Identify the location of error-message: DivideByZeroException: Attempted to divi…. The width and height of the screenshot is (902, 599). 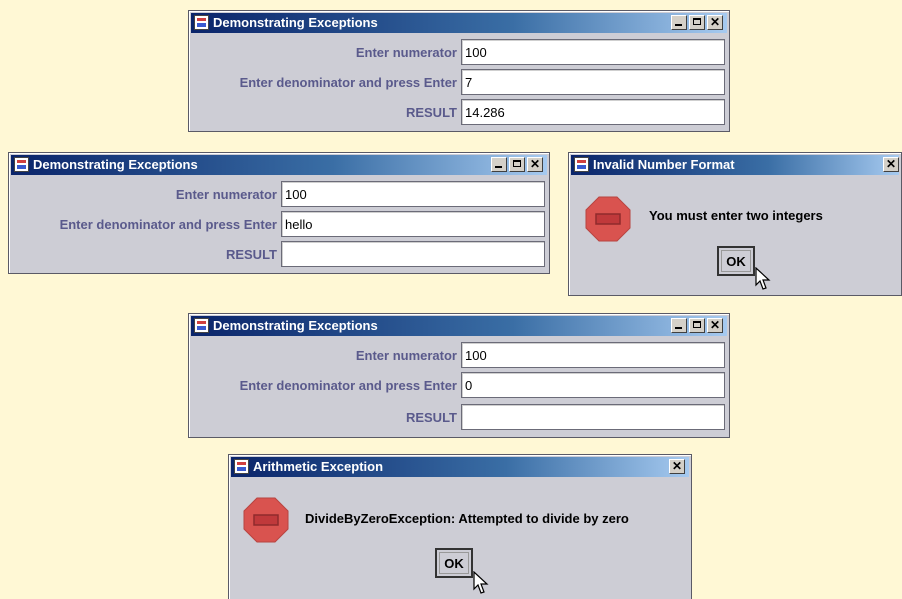
(467, 518).